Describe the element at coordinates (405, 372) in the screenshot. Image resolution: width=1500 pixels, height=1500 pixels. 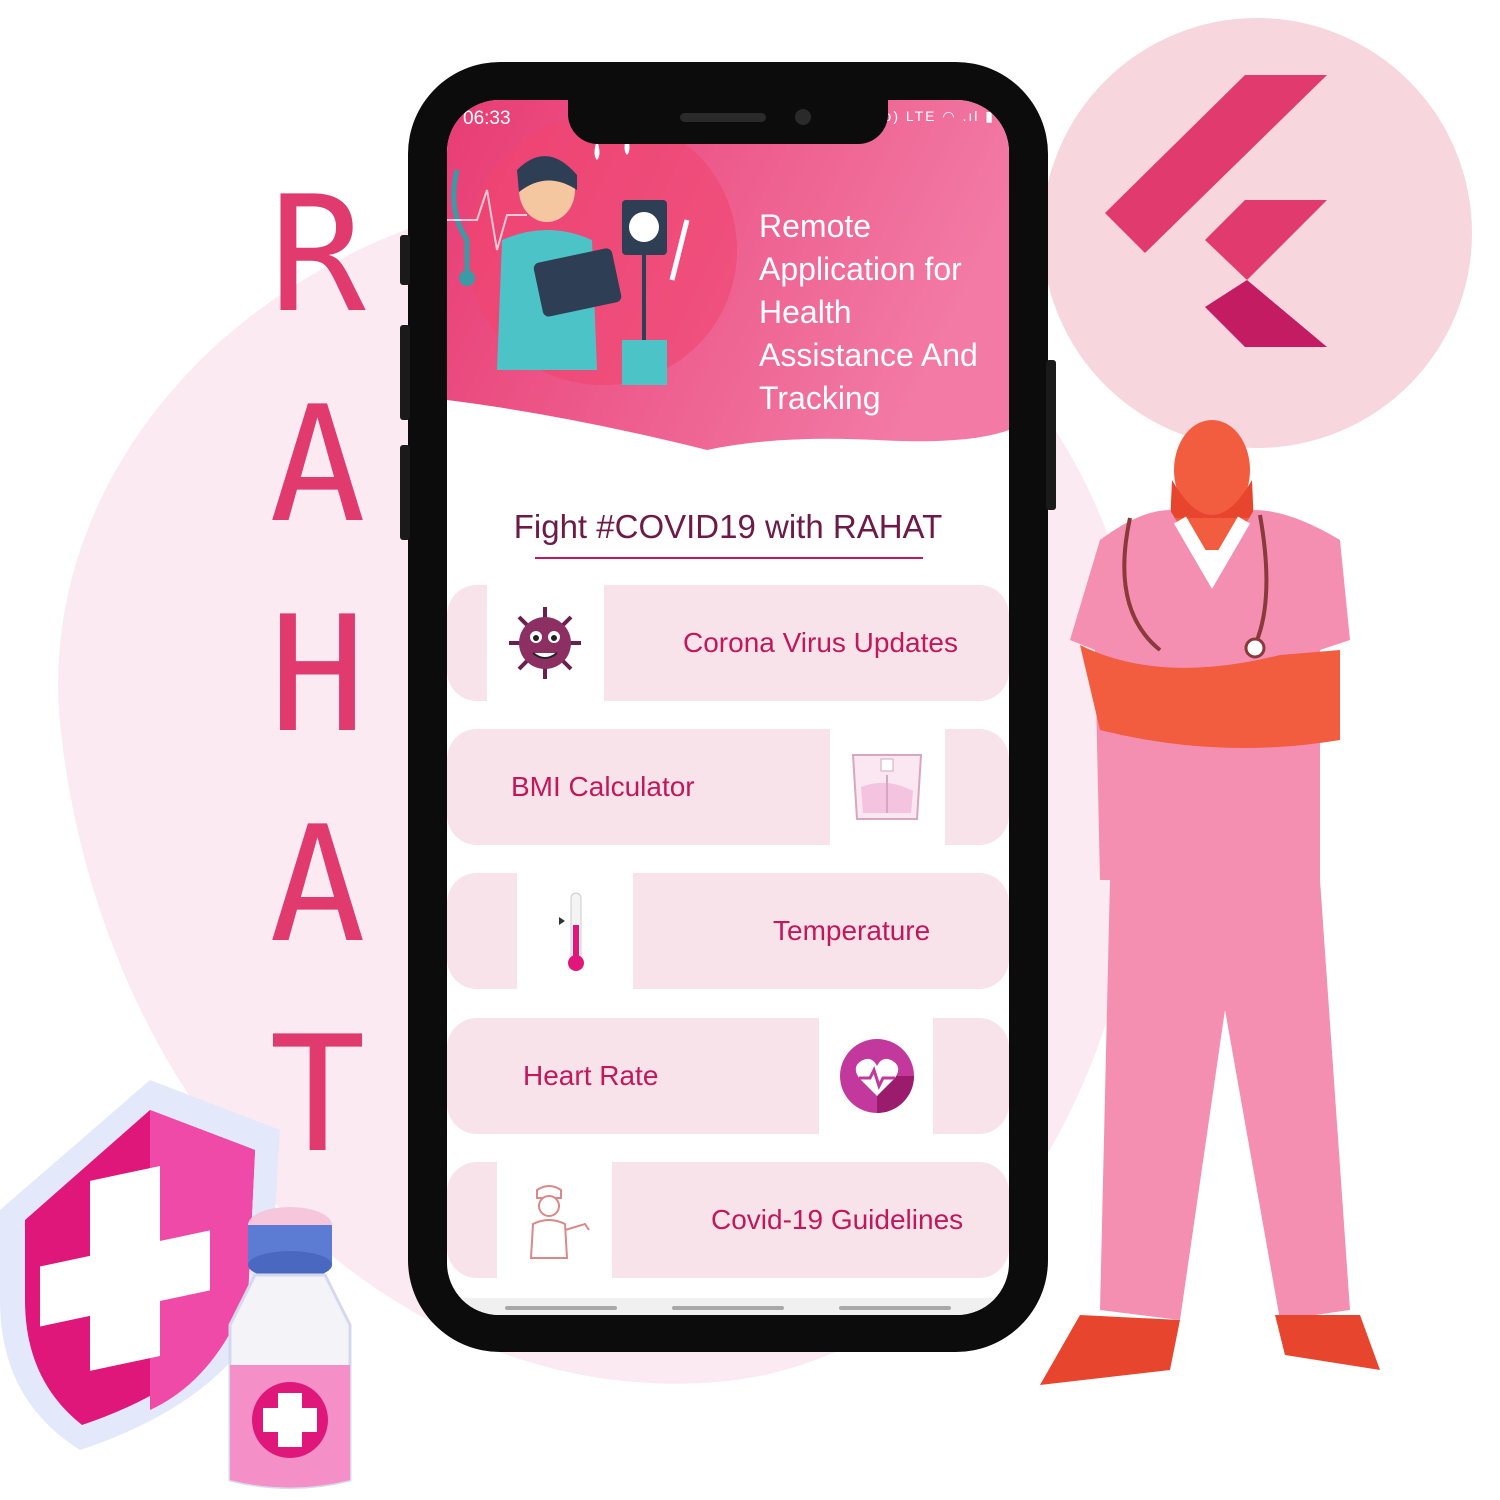
I see `volume-up-button` at that location.